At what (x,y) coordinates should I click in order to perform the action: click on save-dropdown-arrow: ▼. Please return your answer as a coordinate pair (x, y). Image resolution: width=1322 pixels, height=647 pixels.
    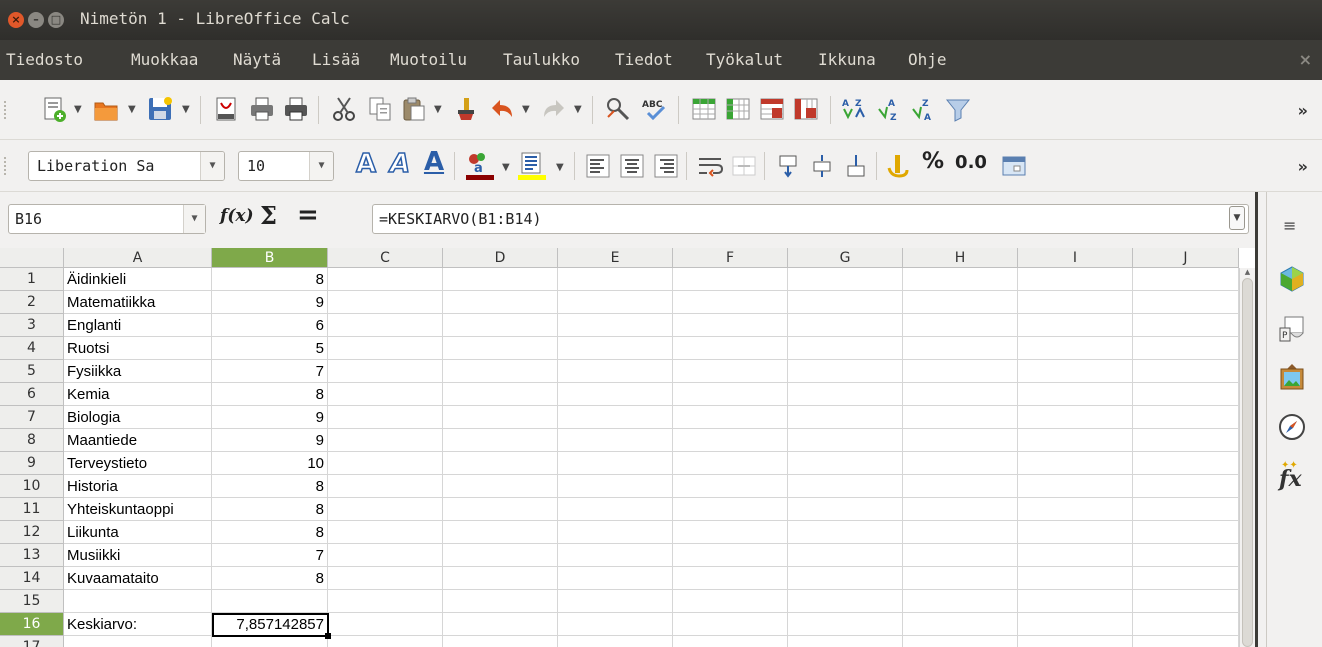
    Looking at the image, I should click on (186, 109).